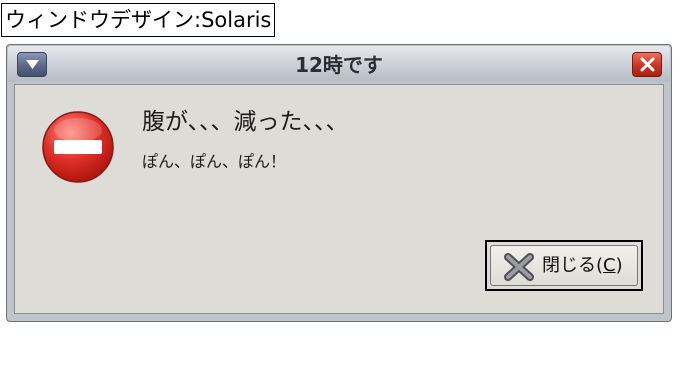 Image resolution: width=680 pixels, height=368 pixels. What do you see at coordinates (214, 161) in the screenshot?
I see `dialog-detail: ぽん、ぽん、ぽん！` at bounding box center [214, 161].